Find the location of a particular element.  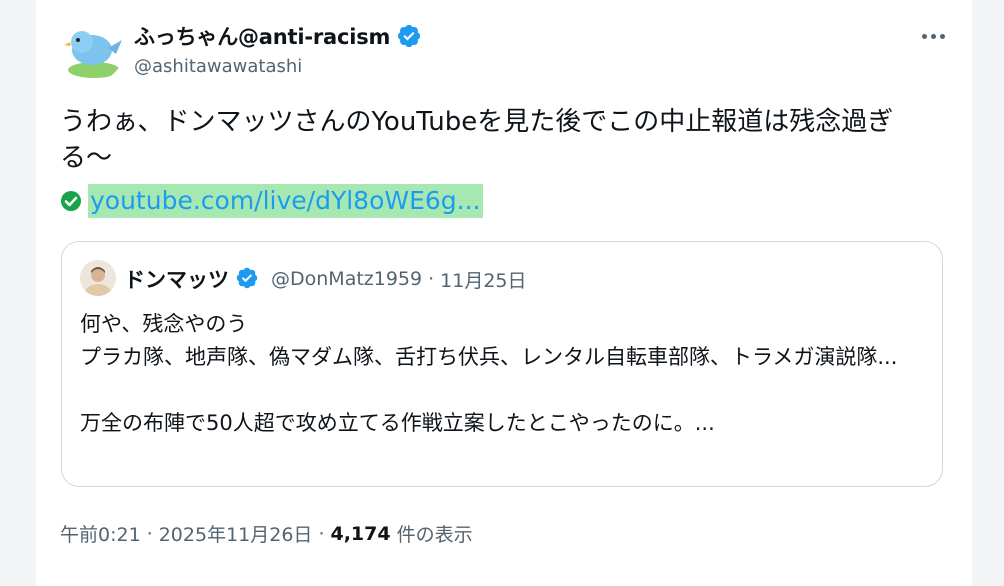

author-handle: @ashitawawatashi is located at coordinates (278, 66).